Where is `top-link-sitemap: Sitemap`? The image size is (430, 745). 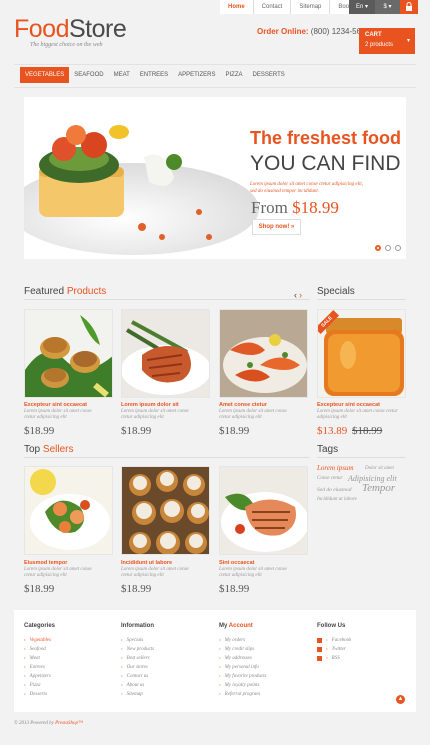
top-link-sitemap: Sitemap is located at coordinates (311, 7).